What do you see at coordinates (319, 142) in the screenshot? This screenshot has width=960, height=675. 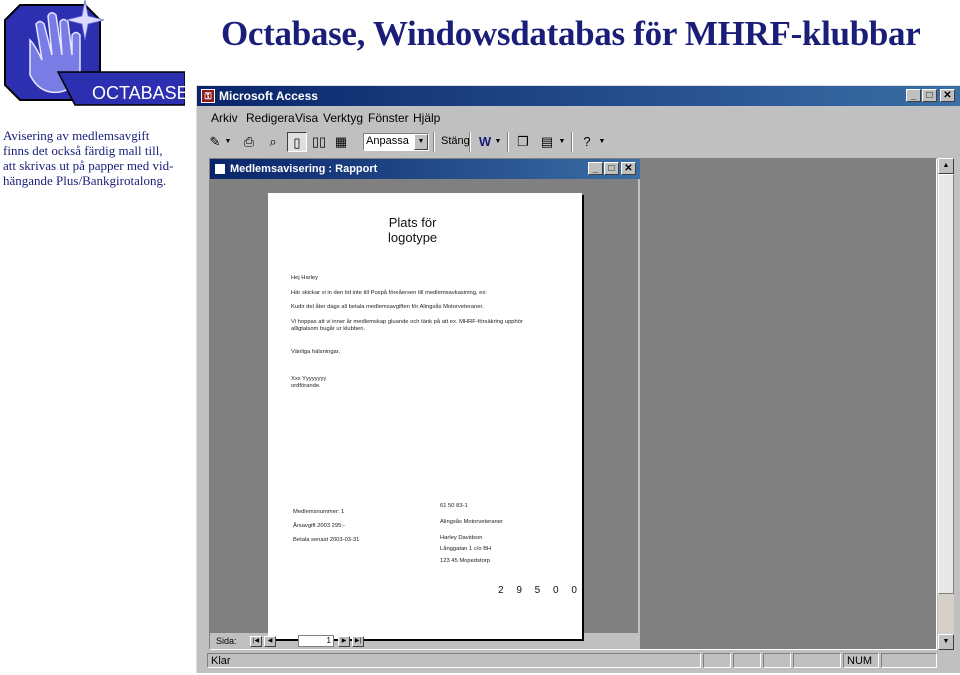 I see `two-pages-icon: ▯▯` at bounding box center [319, 142].